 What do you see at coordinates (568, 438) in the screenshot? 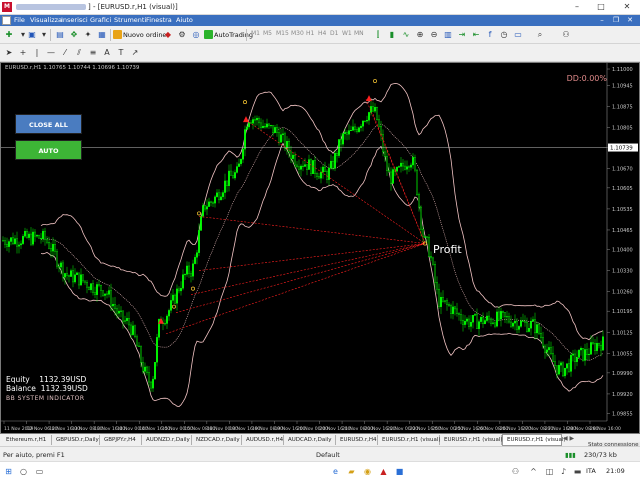
I see `tab-scroll-arrows: ◀ ▶` at bounding box center [568, 438].